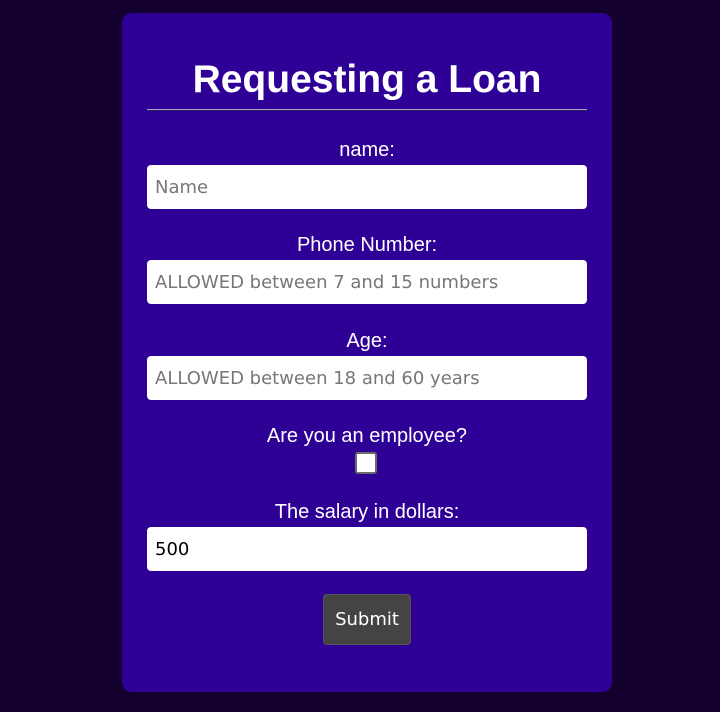  What do you see at coordinates (367, 187) in the screenshot?
I see `name-input` at bounding box center [367, 187].